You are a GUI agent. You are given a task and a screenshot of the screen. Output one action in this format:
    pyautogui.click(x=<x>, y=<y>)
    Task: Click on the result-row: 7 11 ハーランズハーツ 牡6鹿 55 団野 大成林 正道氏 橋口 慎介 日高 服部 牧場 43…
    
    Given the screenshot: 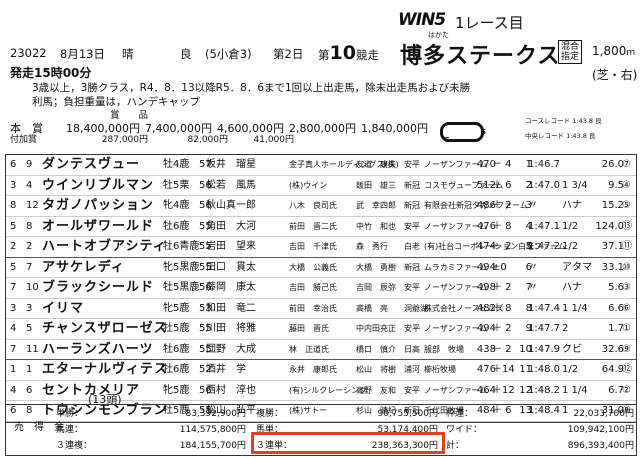 What is the action you would take?
    pyautogui.click(x=321, y=350)
    